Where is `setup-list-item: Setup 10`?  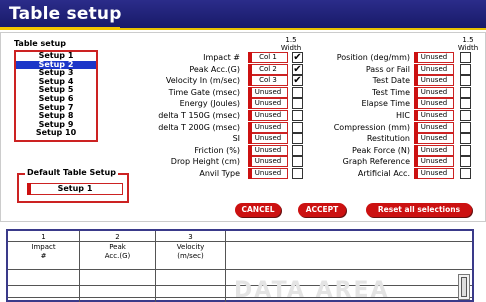
setup-list-item: Setup 10 is located at coordinates (56, 133).